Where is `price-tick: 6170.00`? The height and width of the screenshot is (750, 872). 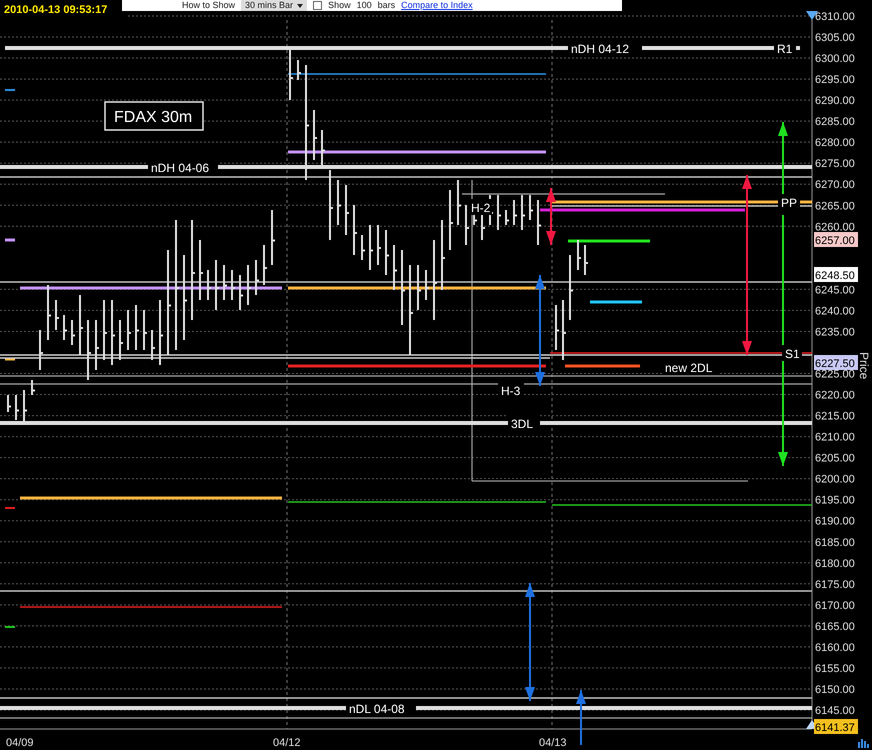 price-tick: 6170.00 is located at coordinates (835, 606).